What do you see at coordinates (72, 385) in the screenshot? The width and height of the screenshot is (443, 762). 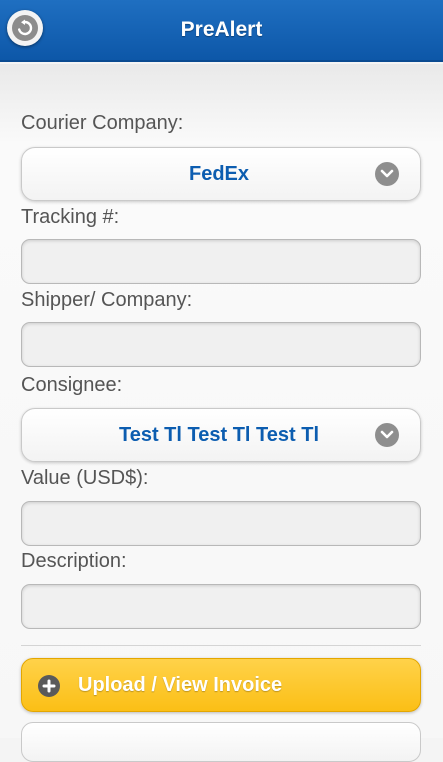 I see `consignee-label: Consignee:` at bounding box center [72, 385].